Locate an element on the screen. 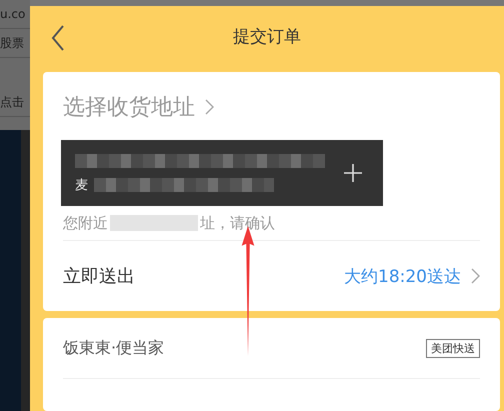 The width and height of the screenshot is (504, 411). hint-text: 您附近 is located at coordinates (85, 223).